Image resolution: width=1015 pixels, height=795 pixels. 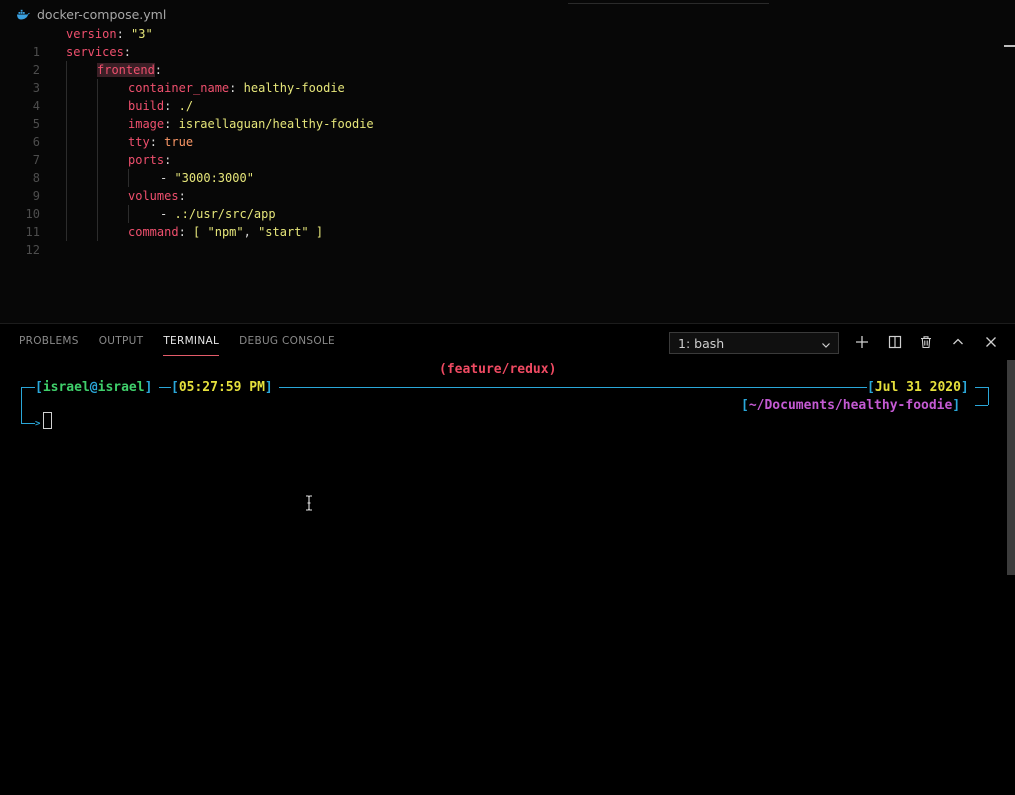 I want to click on tab-terminal: TERMINAL, so click(x=191, y=341).